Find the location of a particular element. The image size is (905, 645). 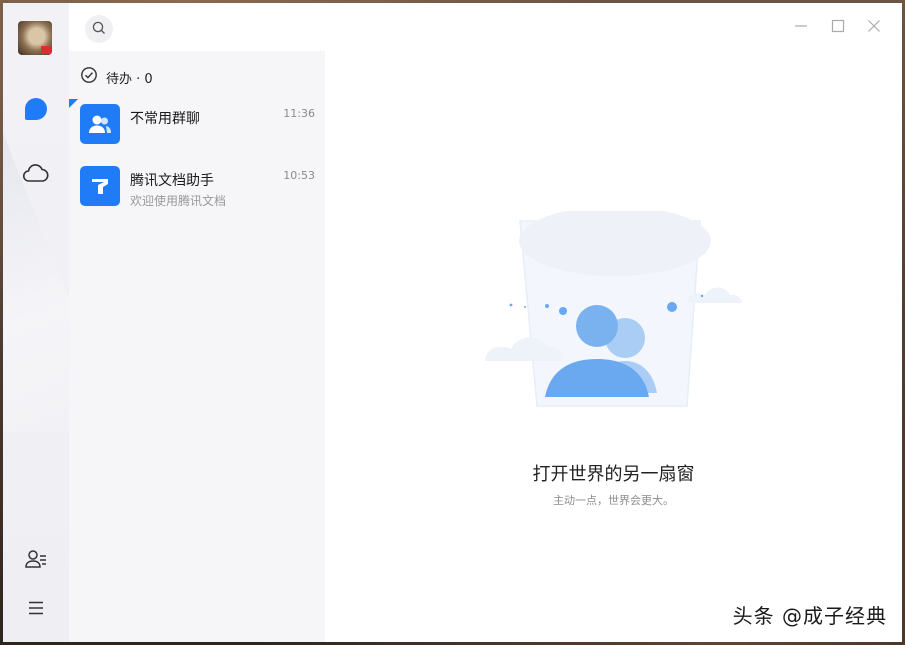

conversation-preview: 欢迎使用腾讯文档 is located at coordinates (178, 201).